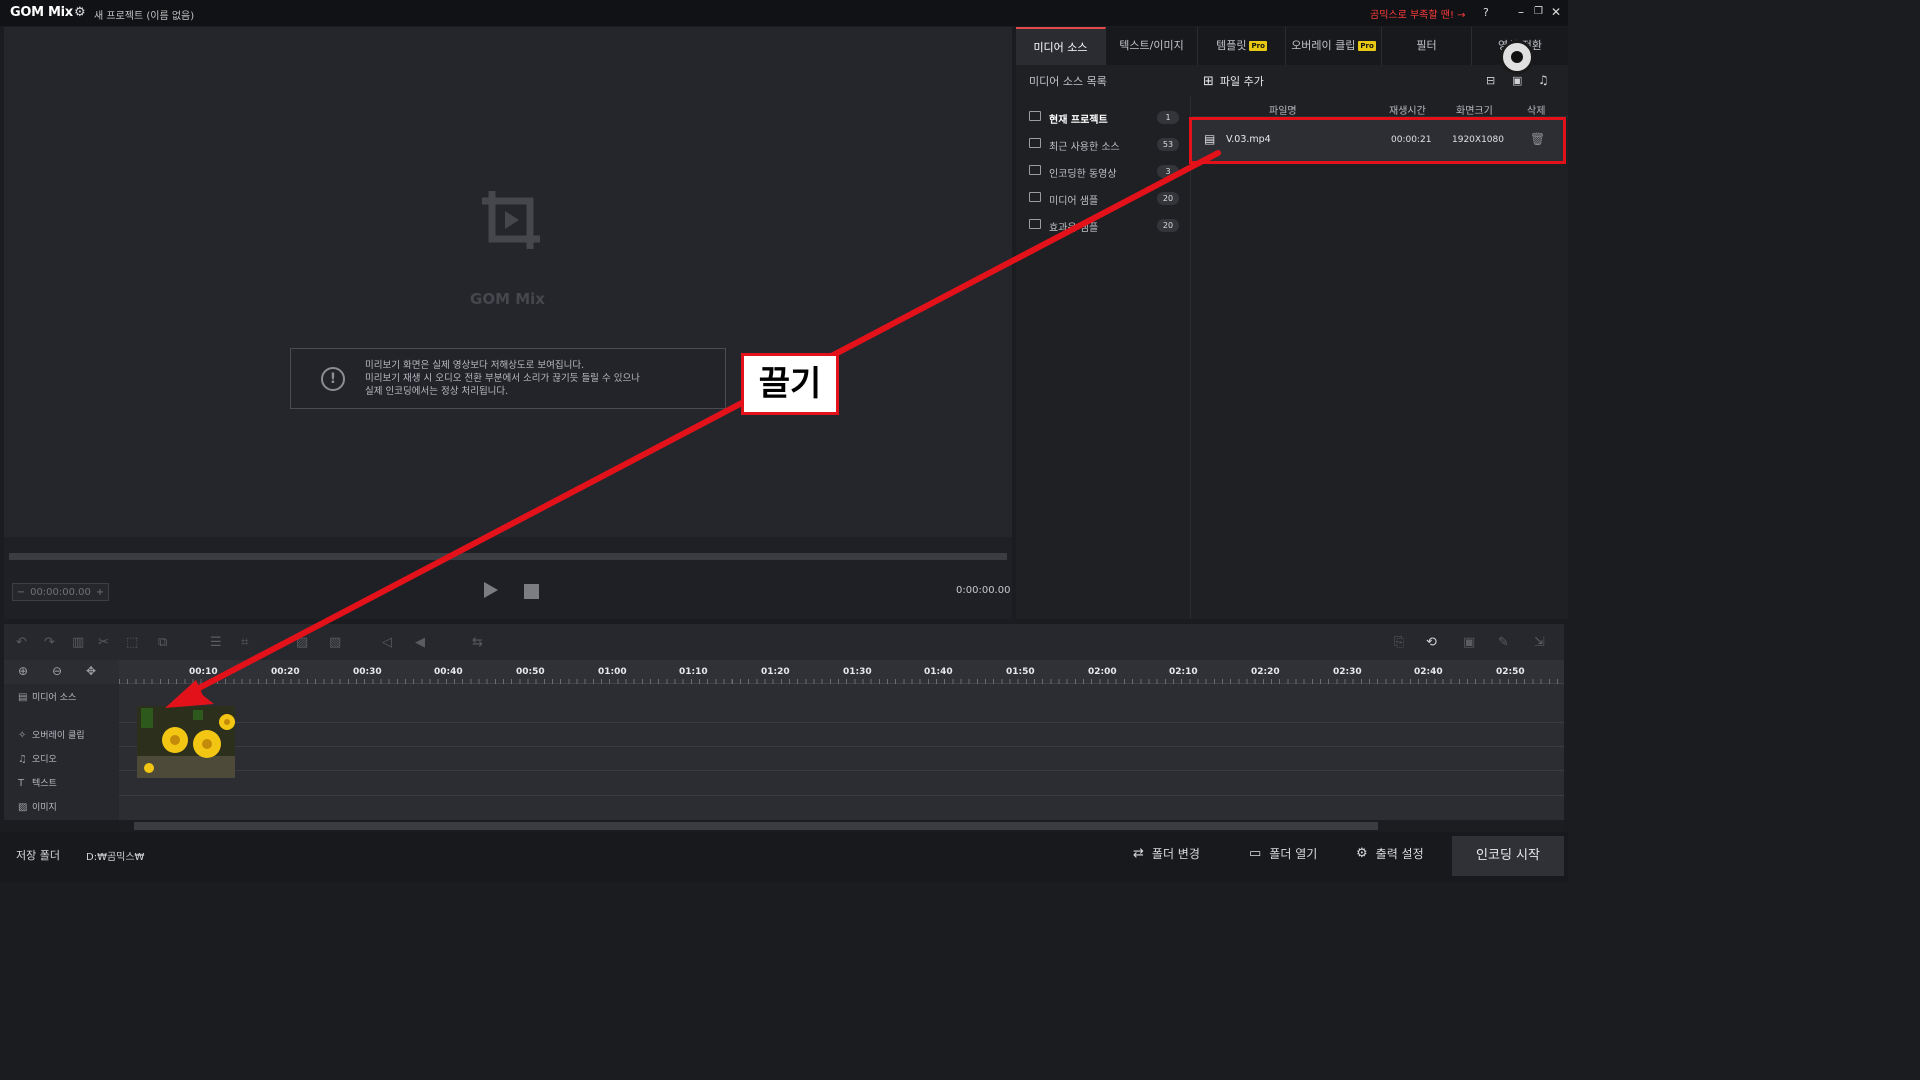 The width and height of the screenshot is (1920, 1080). Describe the element at coordinates (1517, 57) in the screenshot. I see `cursor-icon` at that location.